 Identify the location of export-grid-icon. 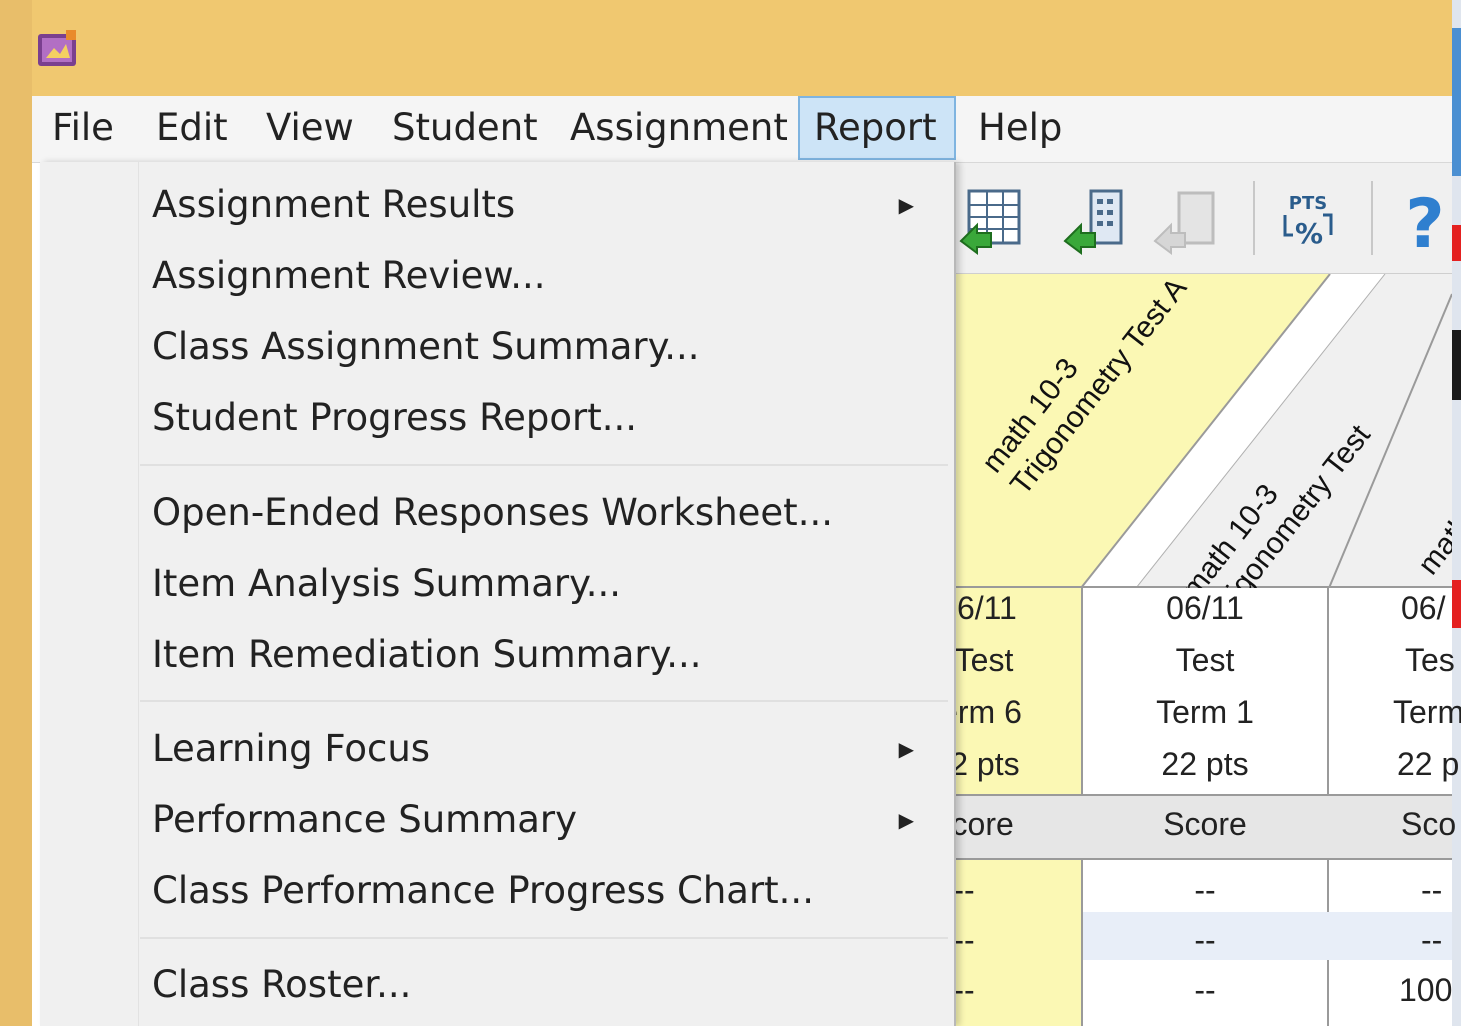
(992, 220).